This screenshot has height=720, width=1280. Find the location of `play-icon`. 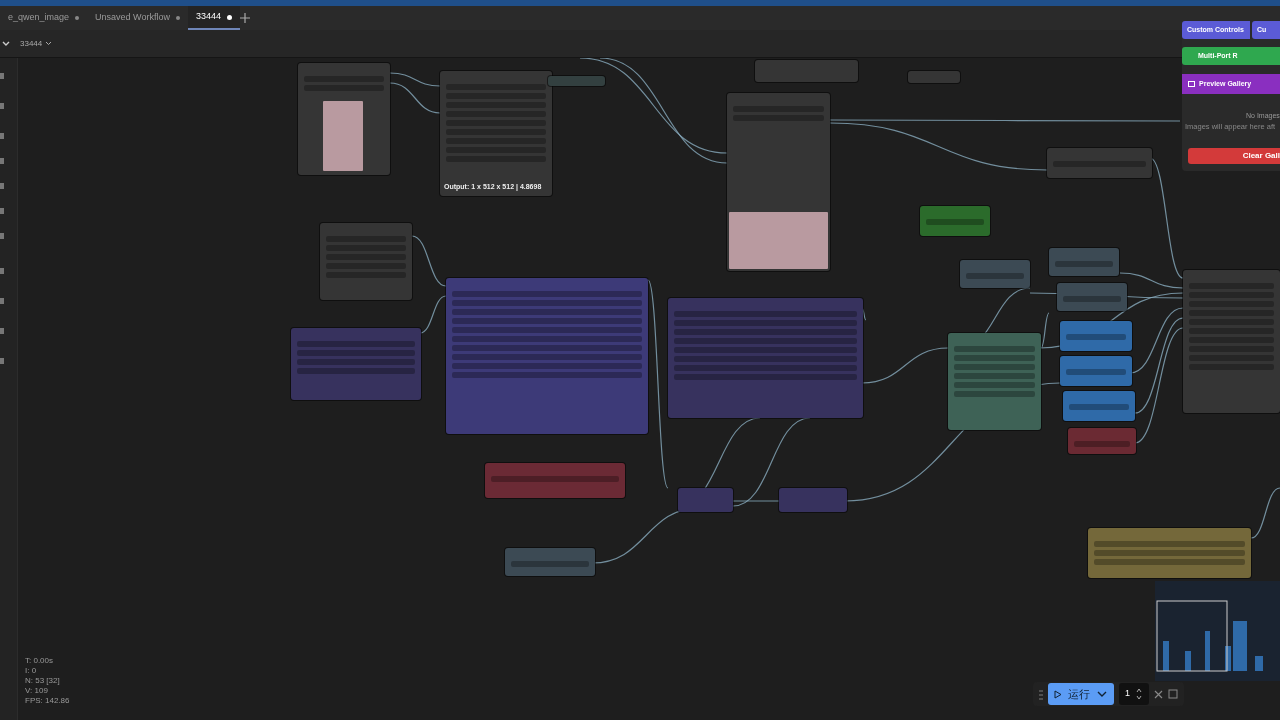

play-icon is located at coordinates (1058, 694).